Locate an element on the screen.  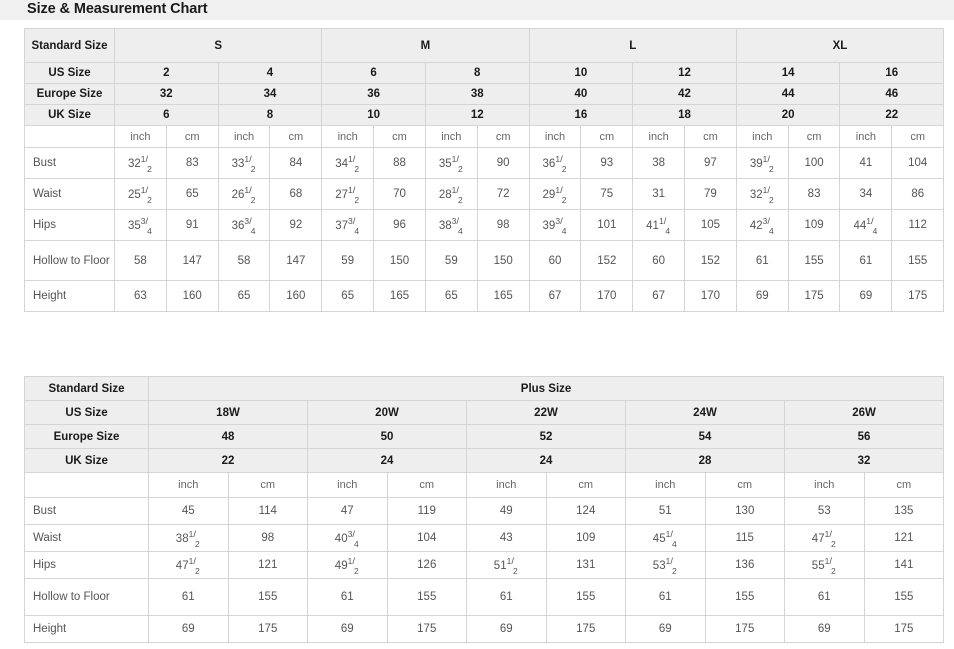
measurement-cm: 100 is located at coordinates (814, 163).